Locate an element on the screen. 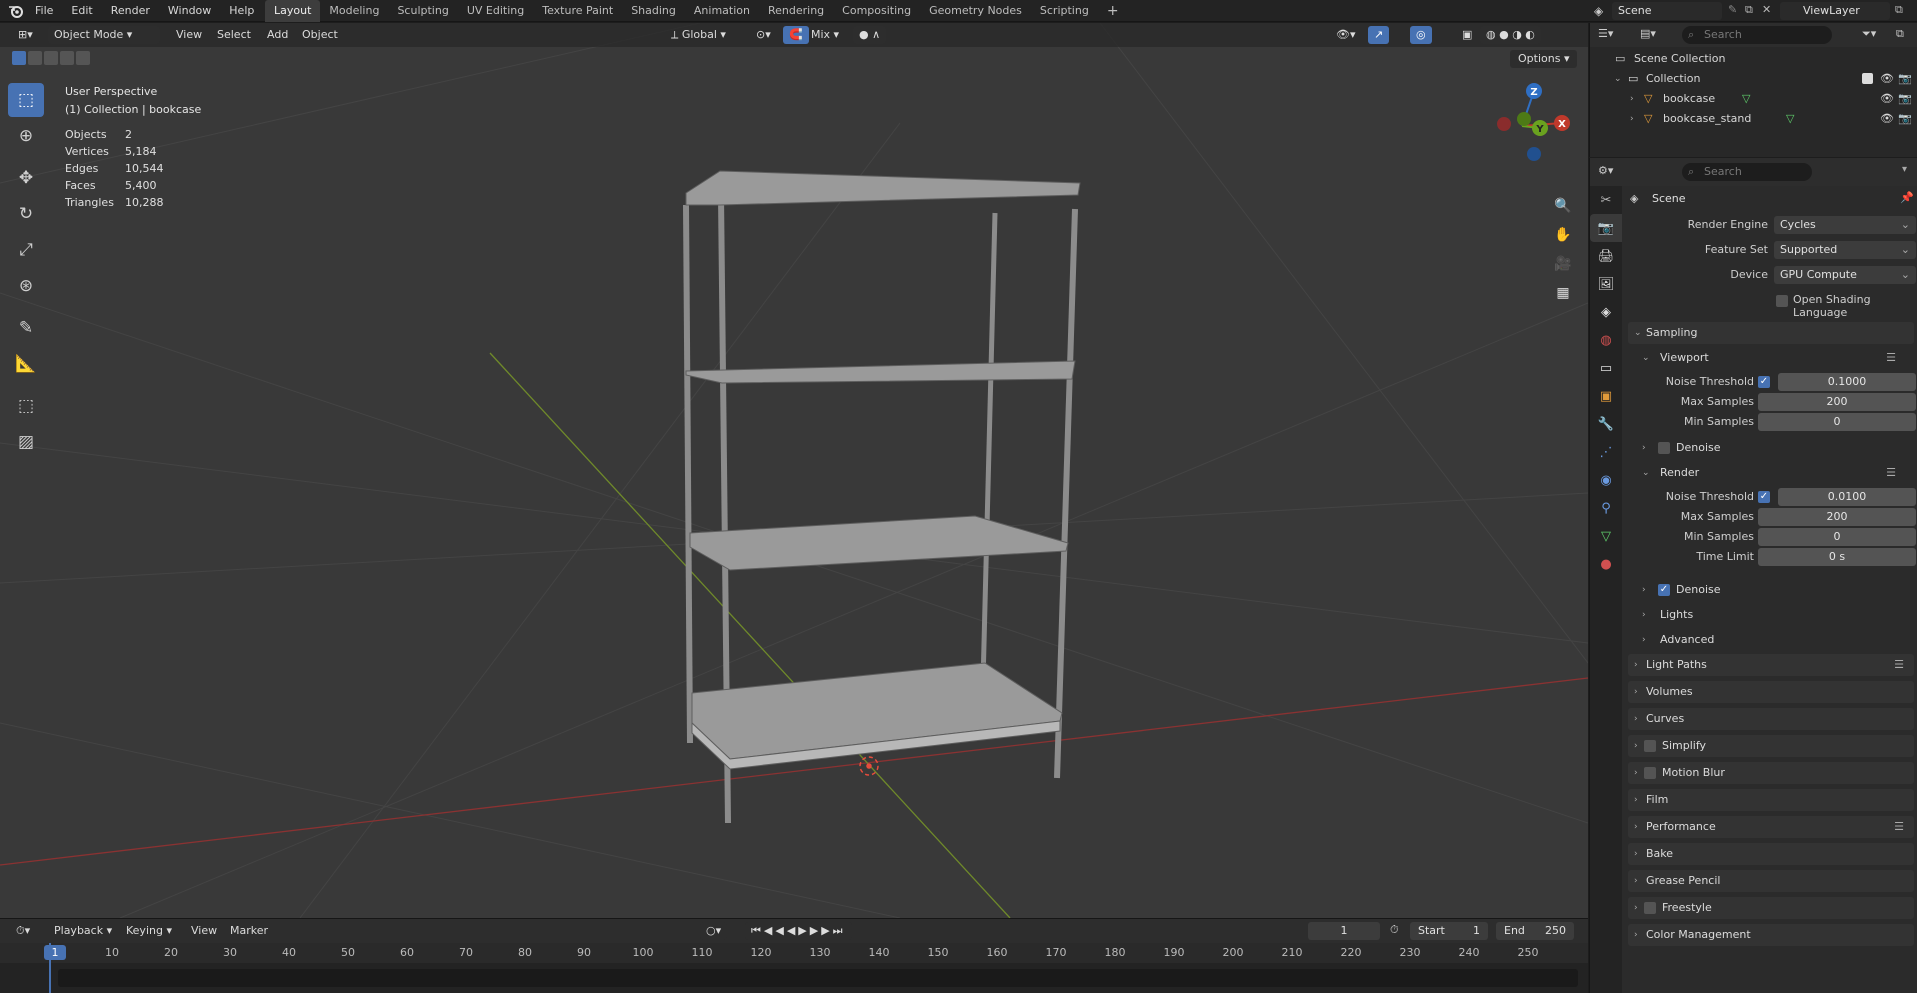 This screenshot has height=993, width=1917. outliner-row-object: › ▽ bookcase_stand ▽ 👁 📷 is located at coordinates (1753, 119).